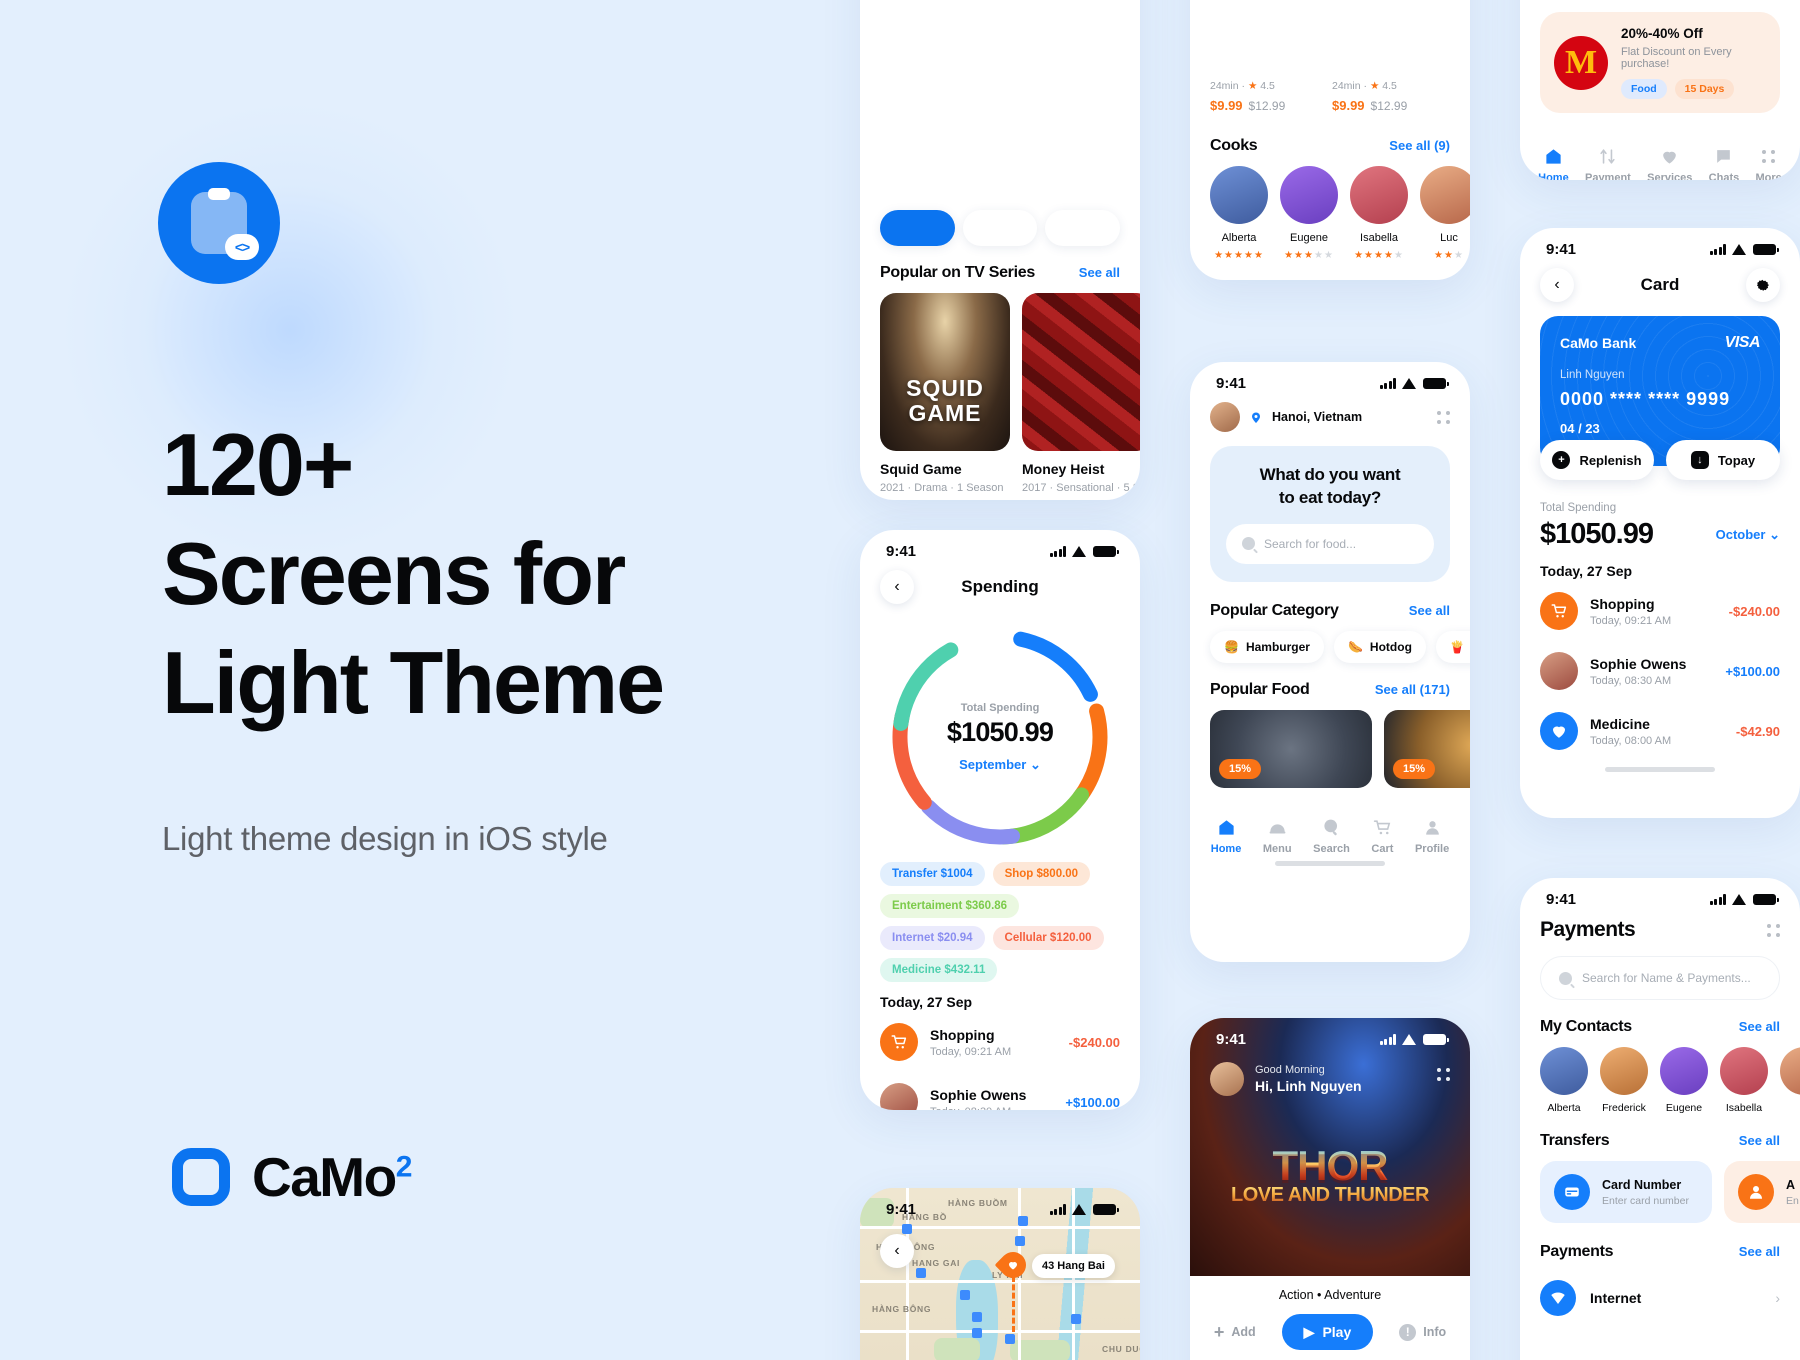  What do you see at coordinates (932, 874) in the screenshot?
I see `chip-transfer: Transfer $1004` at bounding box center [932, 874].